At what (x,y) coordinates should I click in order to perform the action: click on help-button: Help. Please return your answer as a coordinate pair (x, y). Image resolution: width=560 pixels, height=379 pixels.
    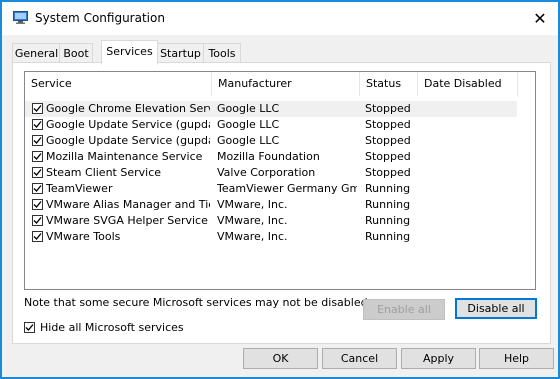
    Looking at the image, I should click on (516, 358).